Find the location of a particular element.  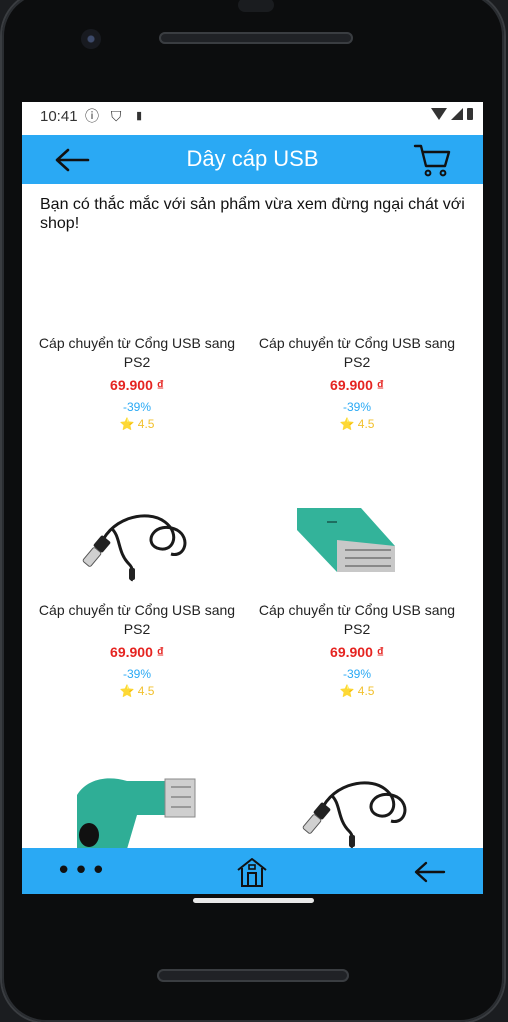

bottom-speaker is located at coordinates (253, 975).